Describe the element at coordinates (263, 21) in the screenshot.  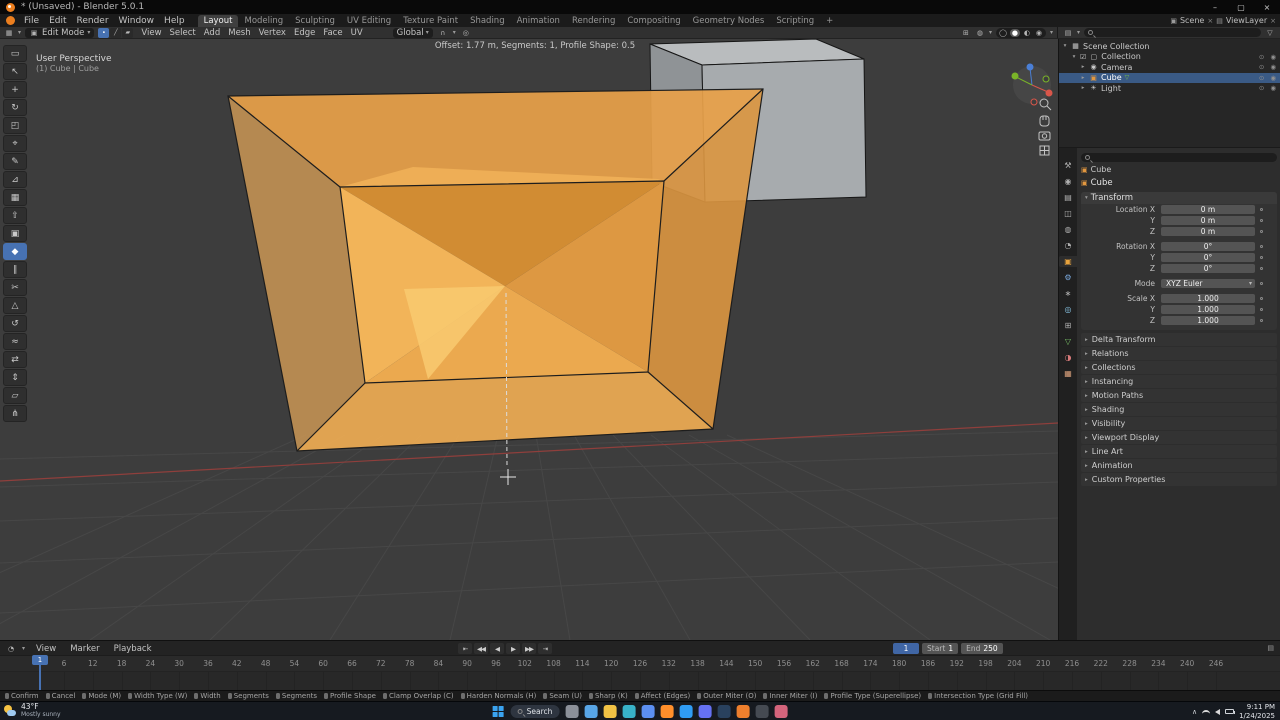
I see `workspace-tab-modeling: Modeling` at that location.